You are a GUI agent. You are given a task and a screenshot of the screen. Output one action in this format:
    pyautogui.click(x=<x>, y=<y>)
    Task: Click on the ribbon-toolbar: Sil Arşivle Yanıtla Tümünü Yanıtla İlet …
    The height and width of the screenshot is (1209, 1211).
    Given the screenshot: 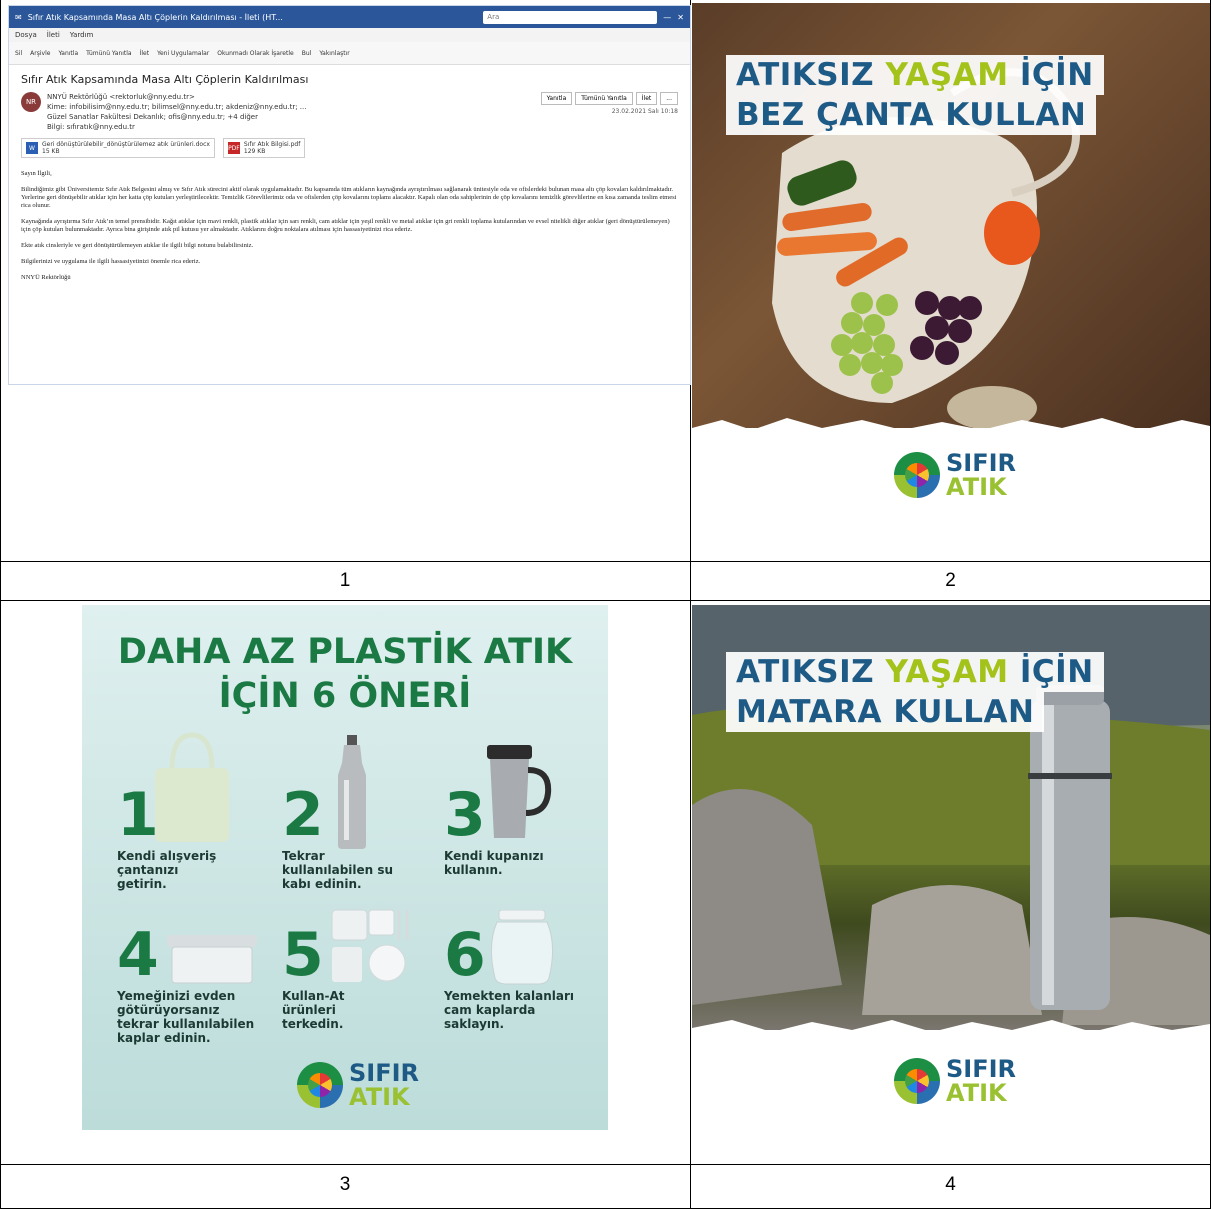 What is the action you would take?
    pyautogui.click(x=349, y=53)
    